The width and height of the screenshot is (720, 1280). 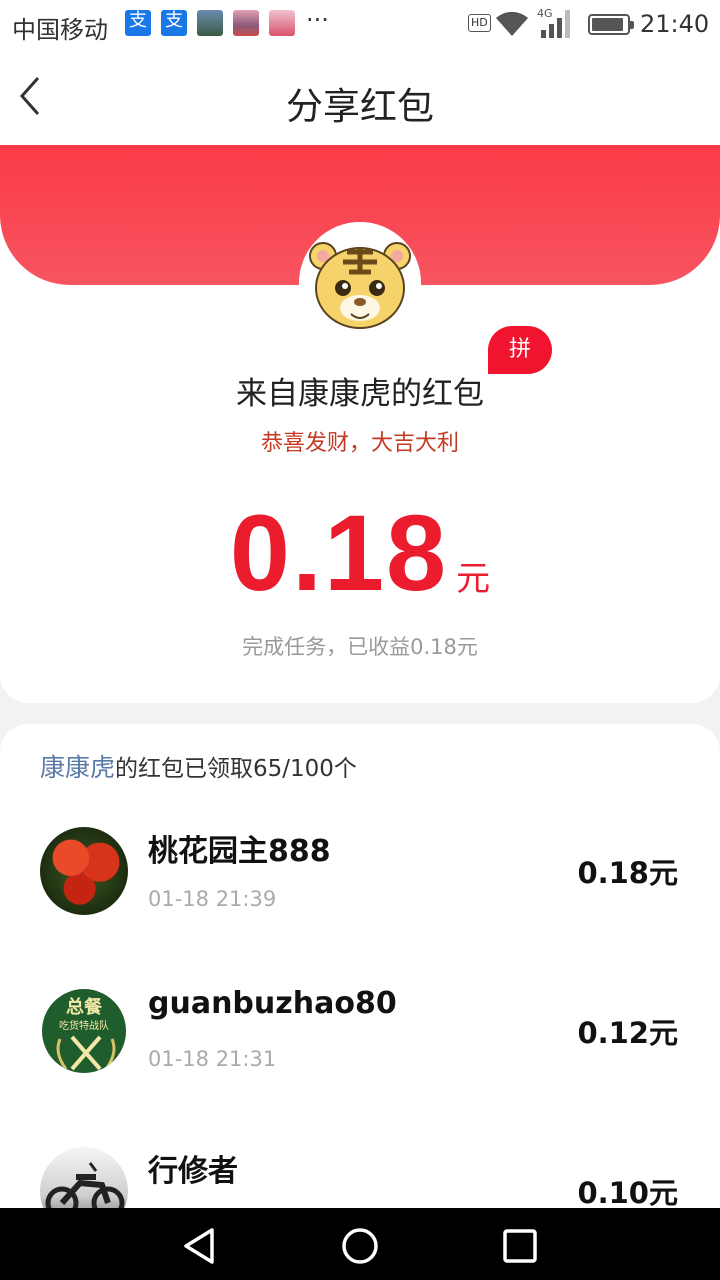 What do you see at coordinates (212, 1059) in the screenshot?
I see `claim-time: 01-18 21:31` at bounding box center [212, 1059].